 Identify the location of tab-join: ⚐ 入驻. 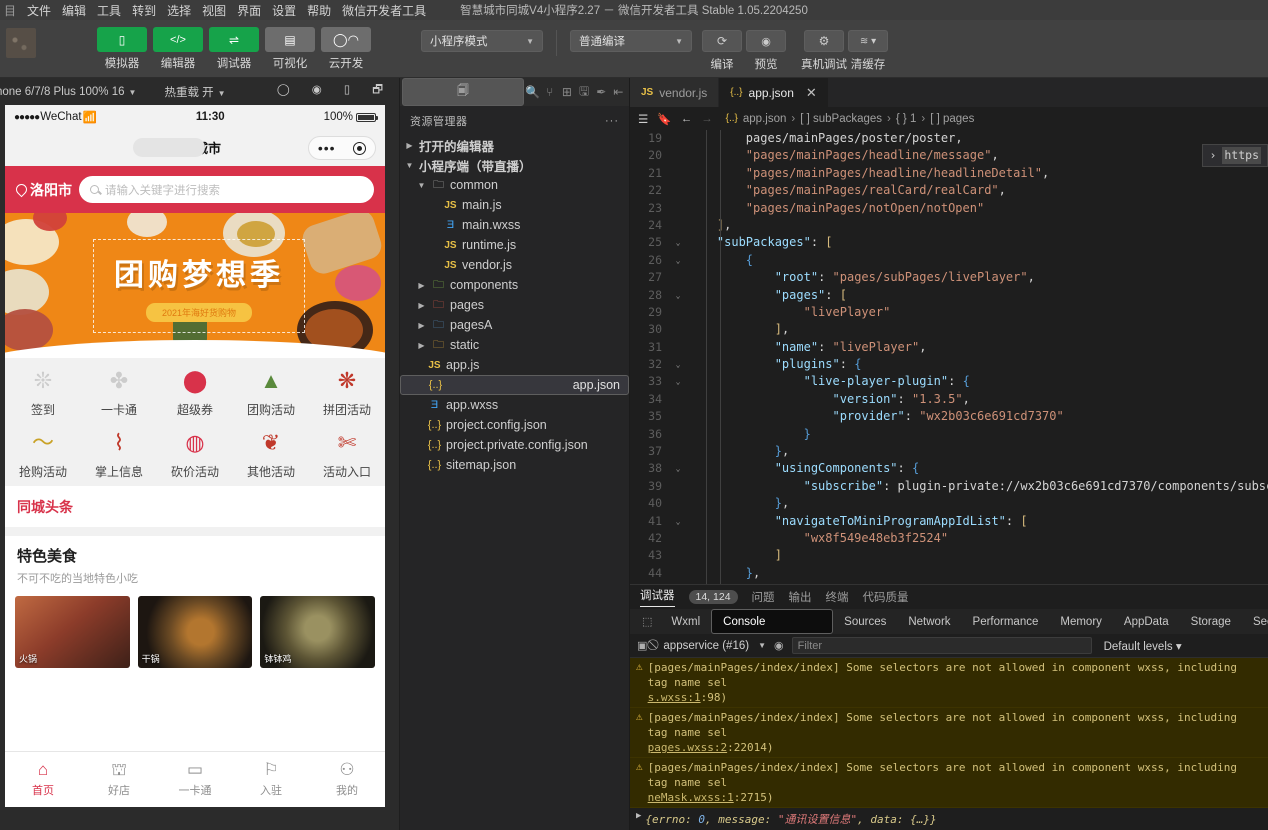
(271, 779).